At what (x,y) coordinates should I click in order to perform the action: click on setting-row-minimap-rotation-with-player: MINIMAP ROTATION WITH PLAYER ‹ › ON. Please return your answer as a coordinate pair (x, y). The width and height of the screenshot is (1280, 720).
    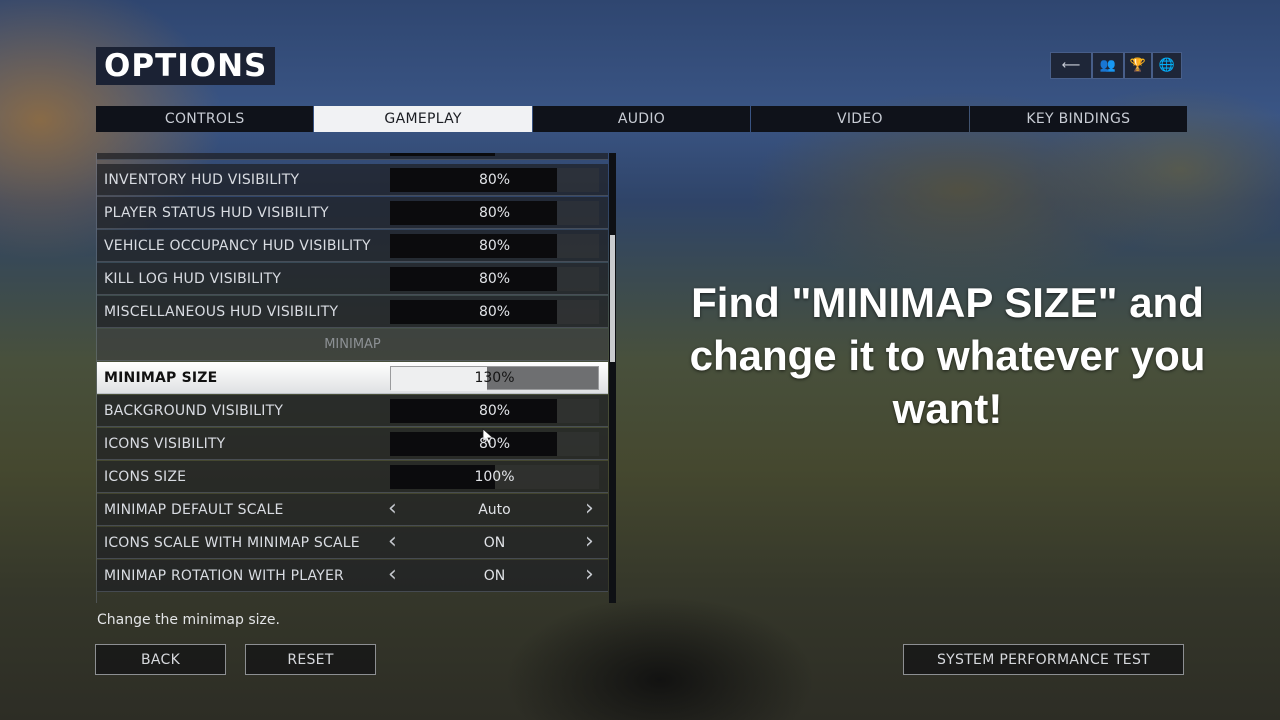
    Looking at the image, I should click on (352, 576).